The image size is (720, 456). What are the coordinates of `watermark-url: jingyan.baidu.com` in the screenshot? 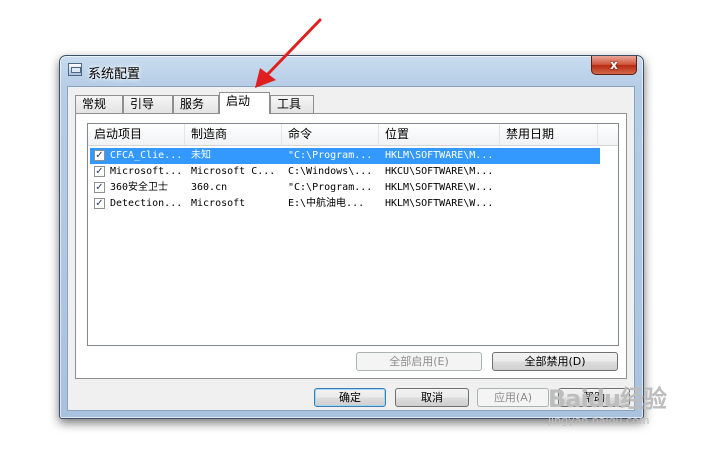 It's located at (599, 420).